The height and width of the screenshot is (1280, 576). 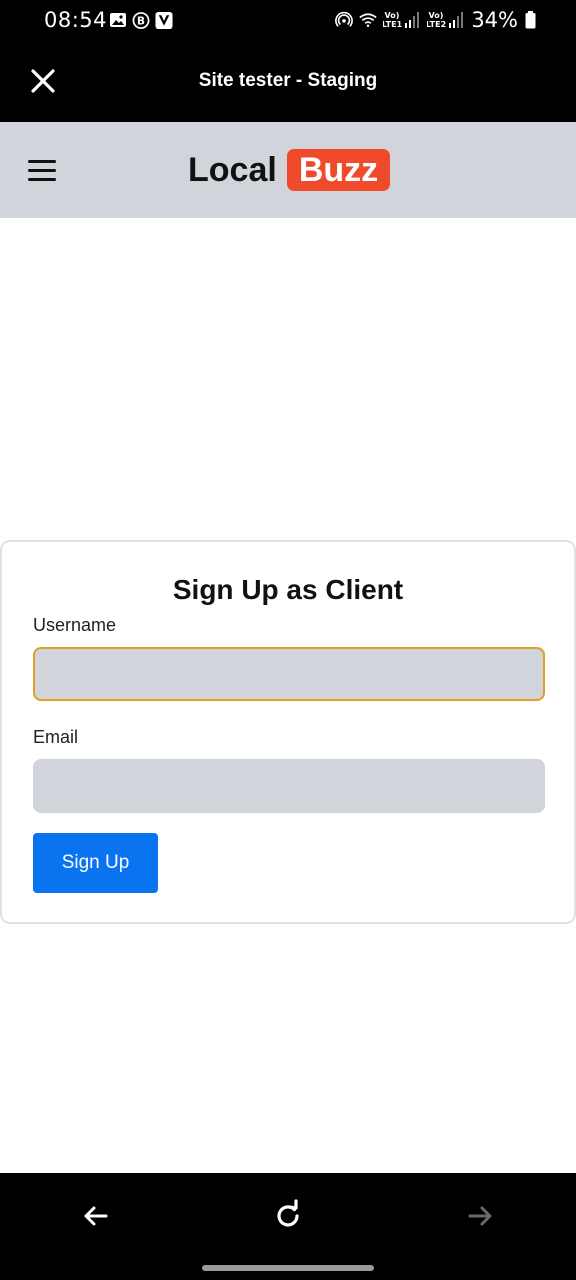 What do you see at coordinates (42, 171) in the screenshot?
I see `hamburger-menu-icon` at bounding box center [42, 171].